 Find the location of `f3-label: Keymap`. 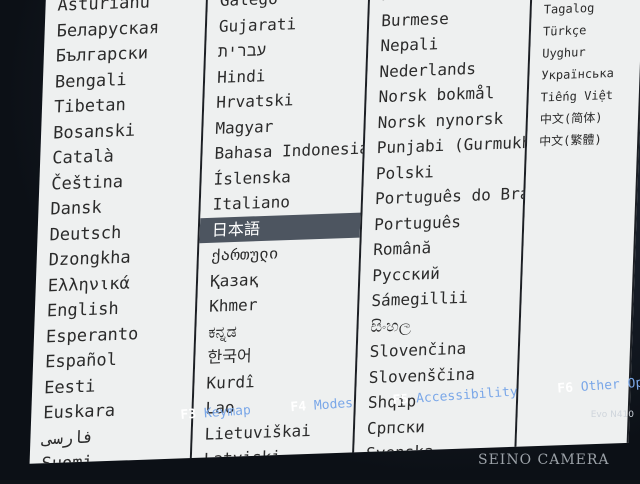

f3-label: Keymap is located at coordinates (227, 412).